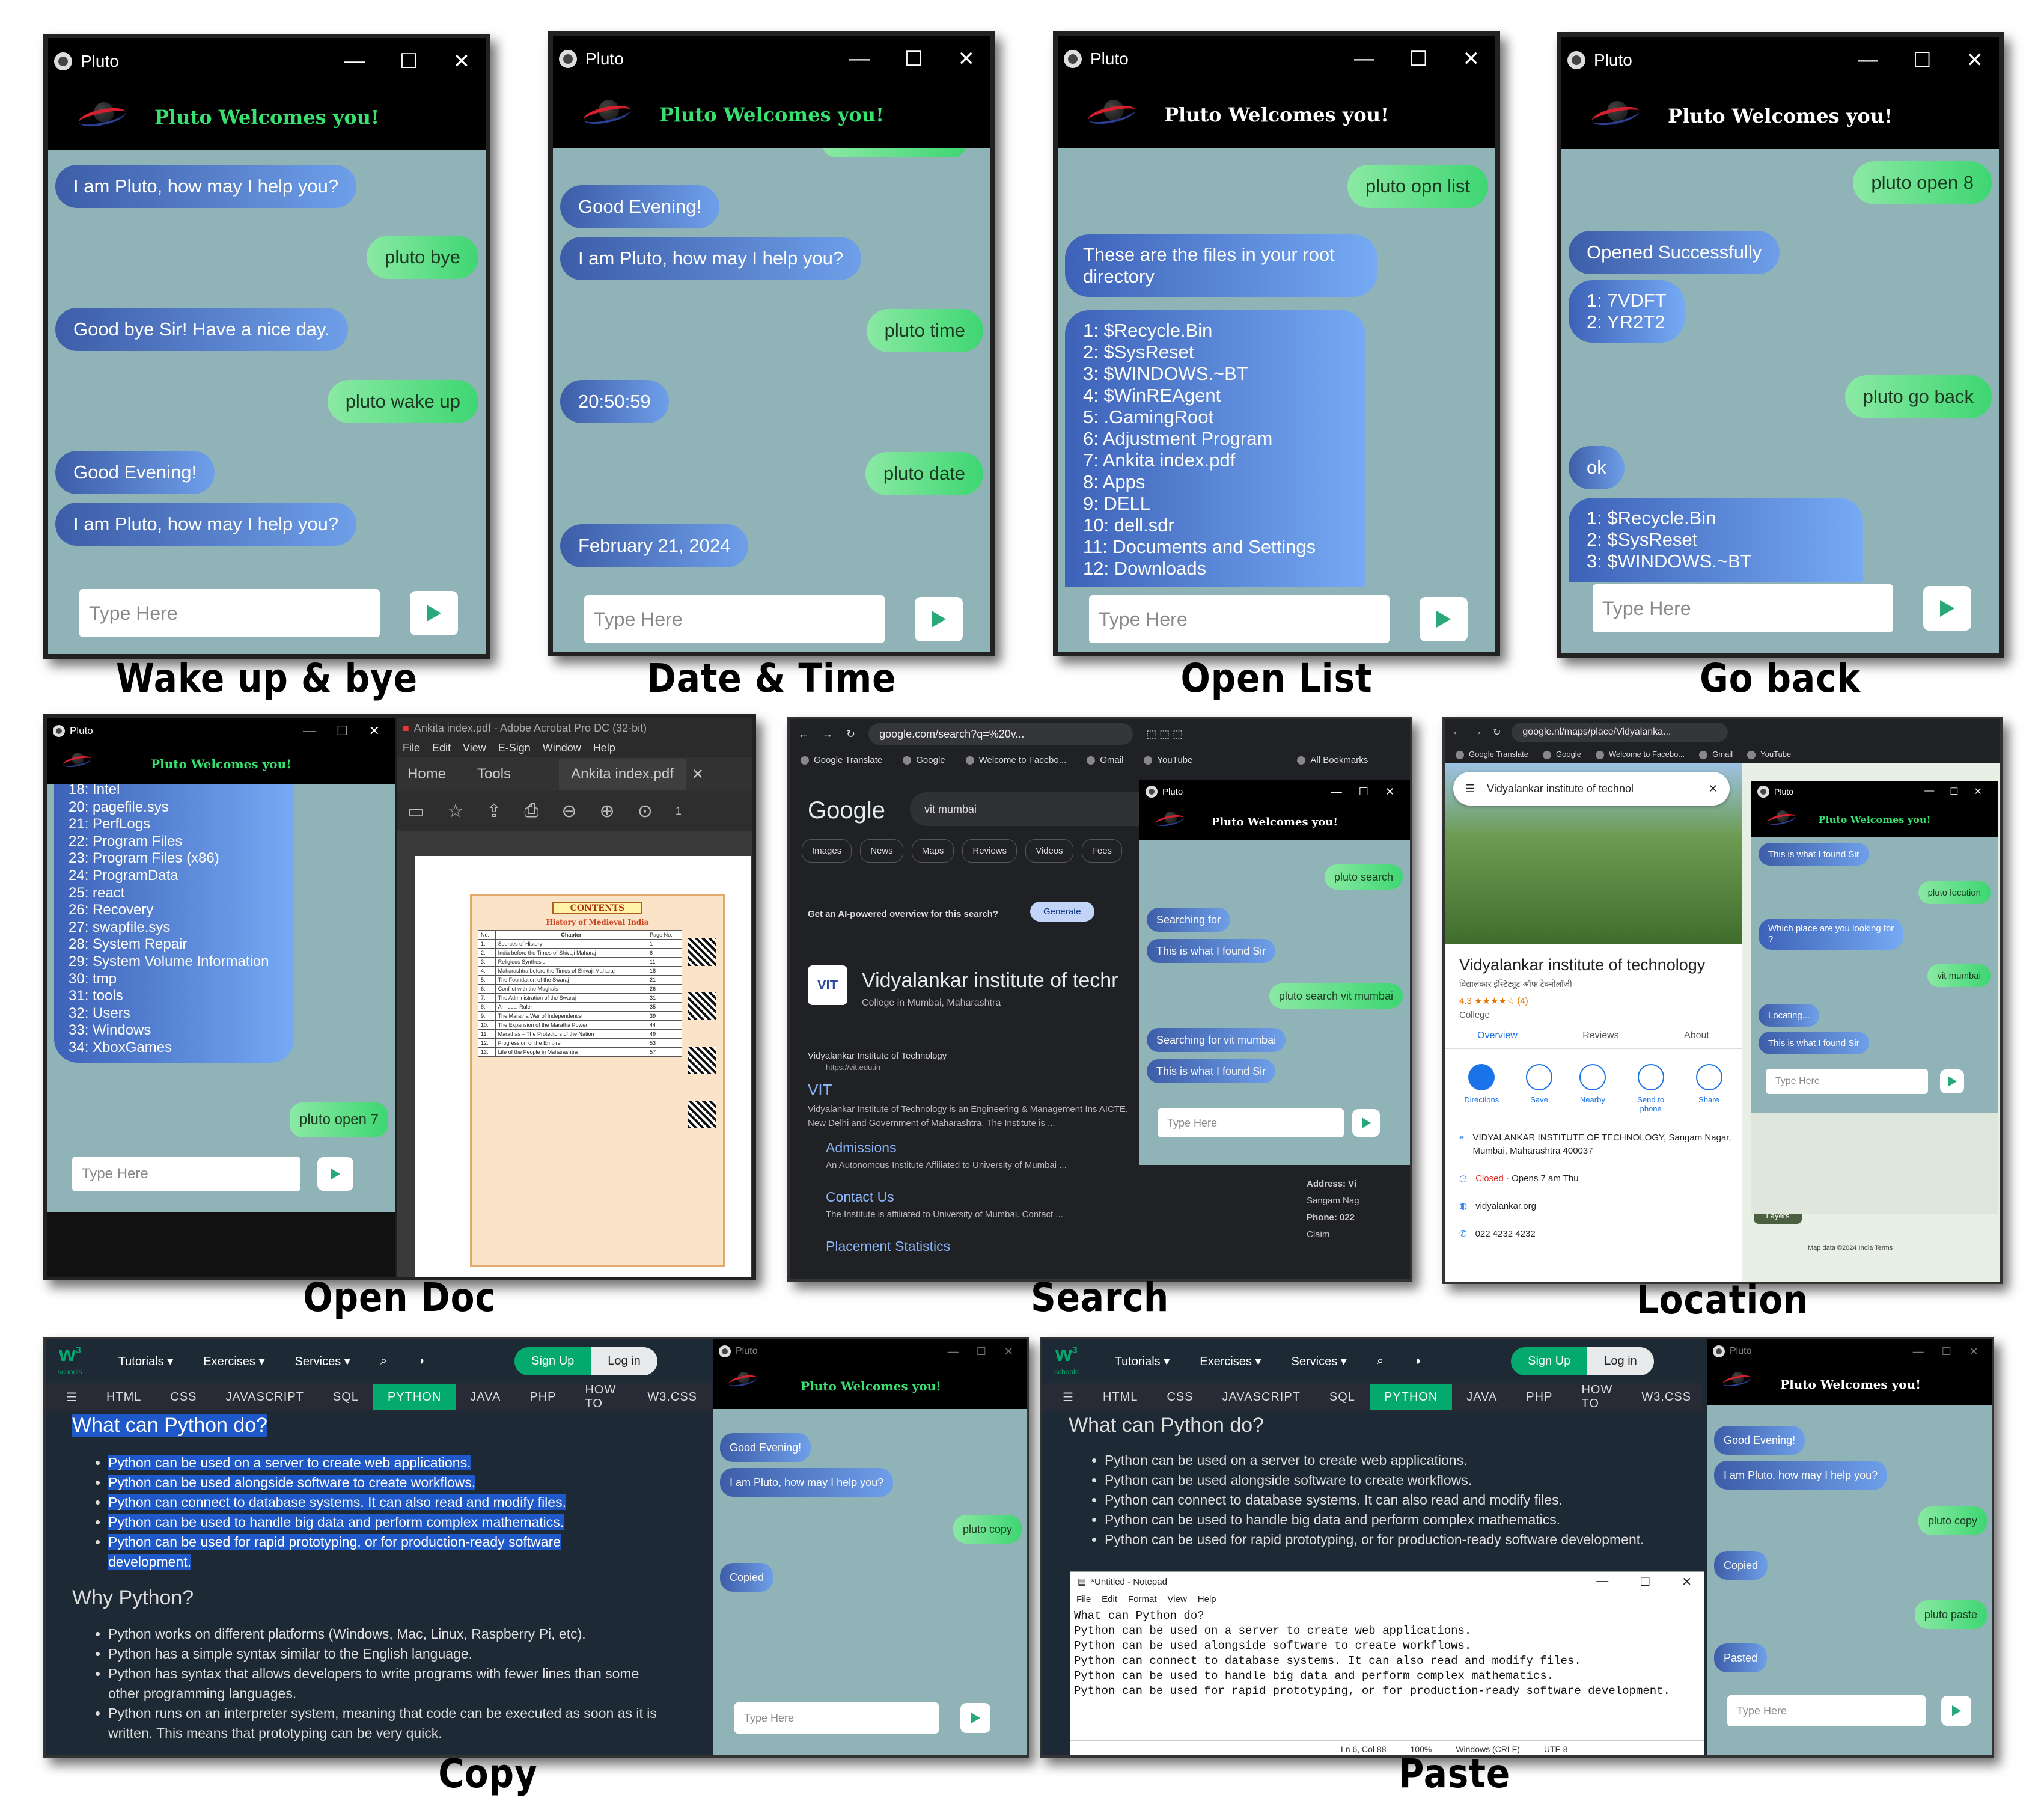  I want to click on all-bookmarks: All Bookmarks, so click(1332, 760).